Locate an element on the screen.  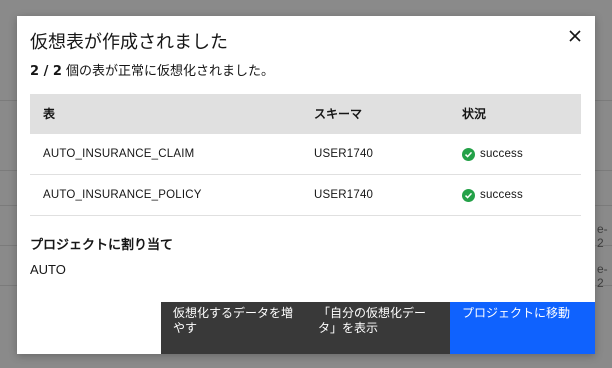
virtualize-more-data-button: 仮想化するデータを増やす is located at coordinates (233, 328).